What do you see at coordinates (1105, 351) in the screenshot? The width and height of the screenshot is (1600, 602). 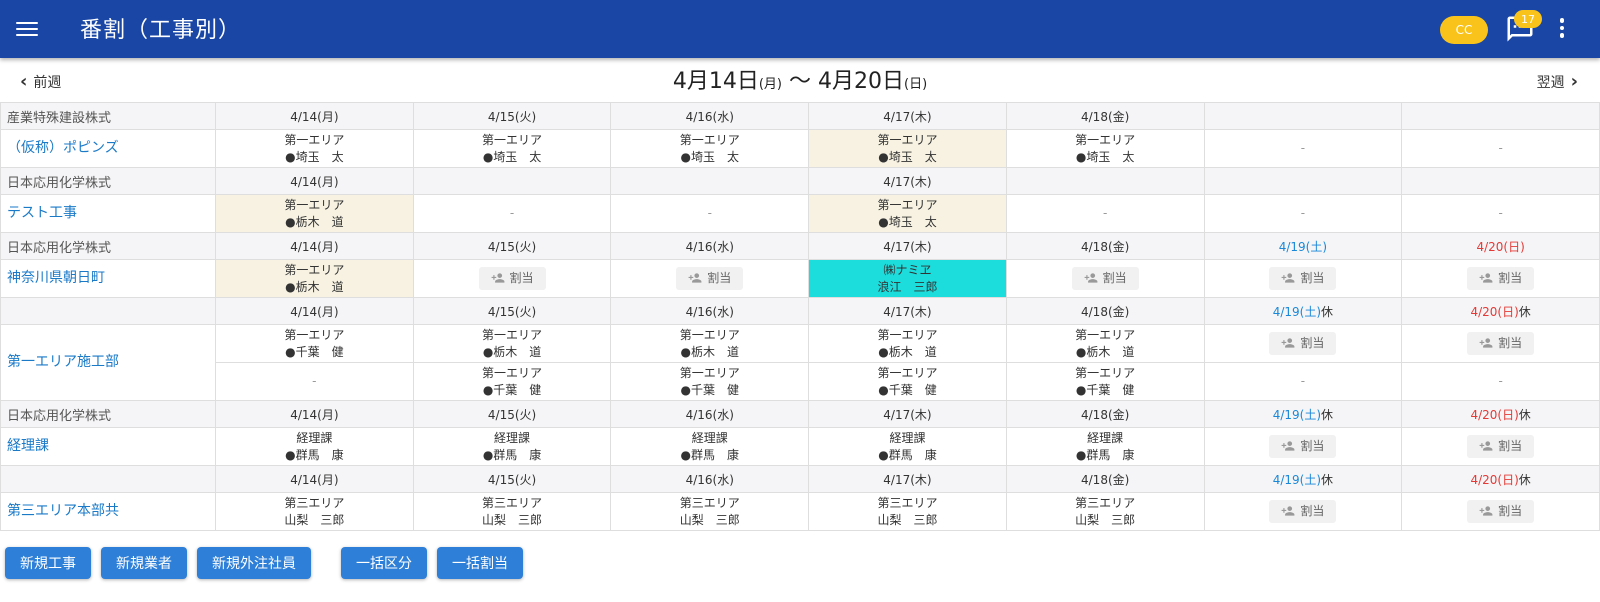 I see `assignment-worker: ●栃木 道` at bounding box center [1105, 351].